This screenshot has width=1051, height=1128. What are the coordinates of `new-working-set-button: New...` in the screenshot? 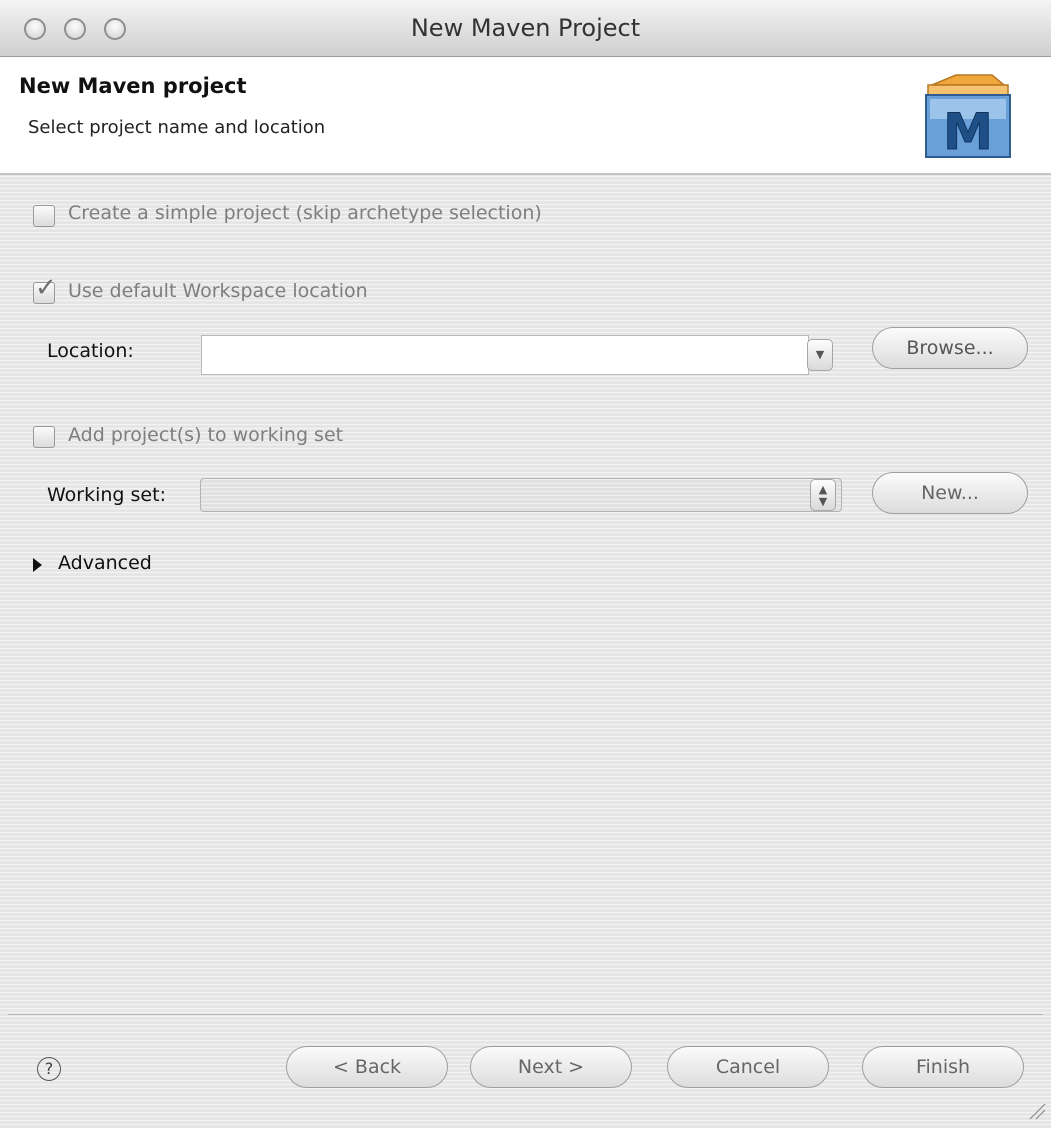 It's located at (950, 493).